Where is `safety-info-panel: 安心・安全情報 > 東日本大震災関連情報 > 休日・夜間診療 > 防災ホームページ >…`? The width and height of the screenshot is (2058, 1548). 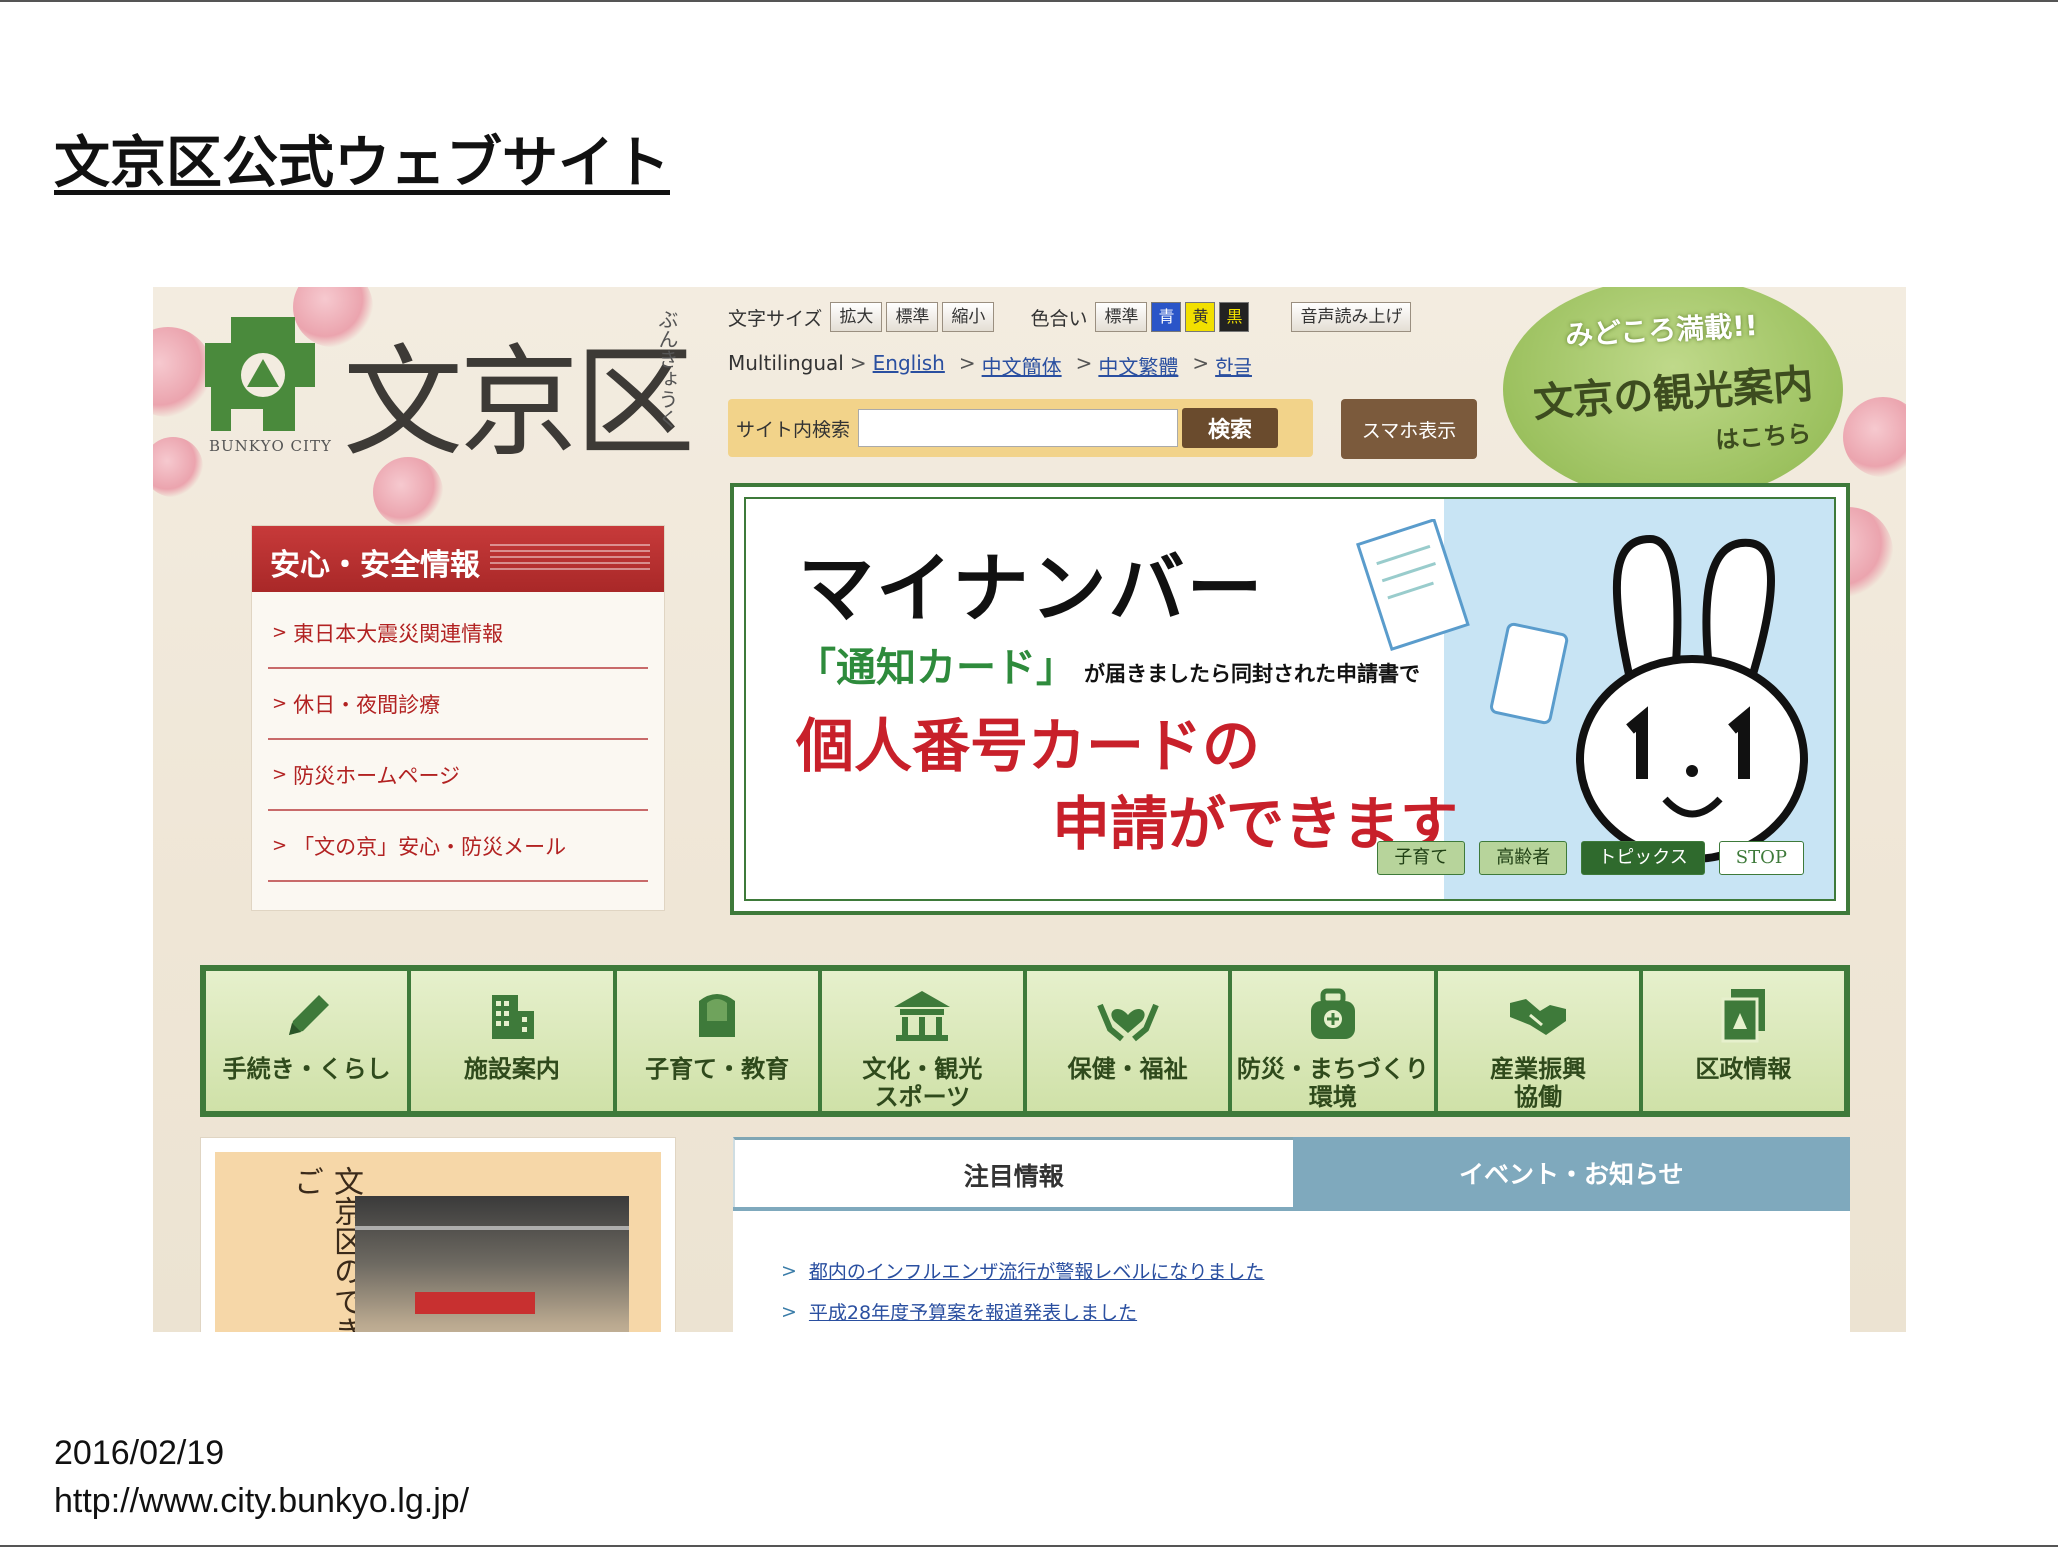 safety-info-panel: 安心・安全情報 > 東日本大震災関連情報 > 休日・夜間診療 > 防災ホームページ >… is located at coordinates (458, 718).